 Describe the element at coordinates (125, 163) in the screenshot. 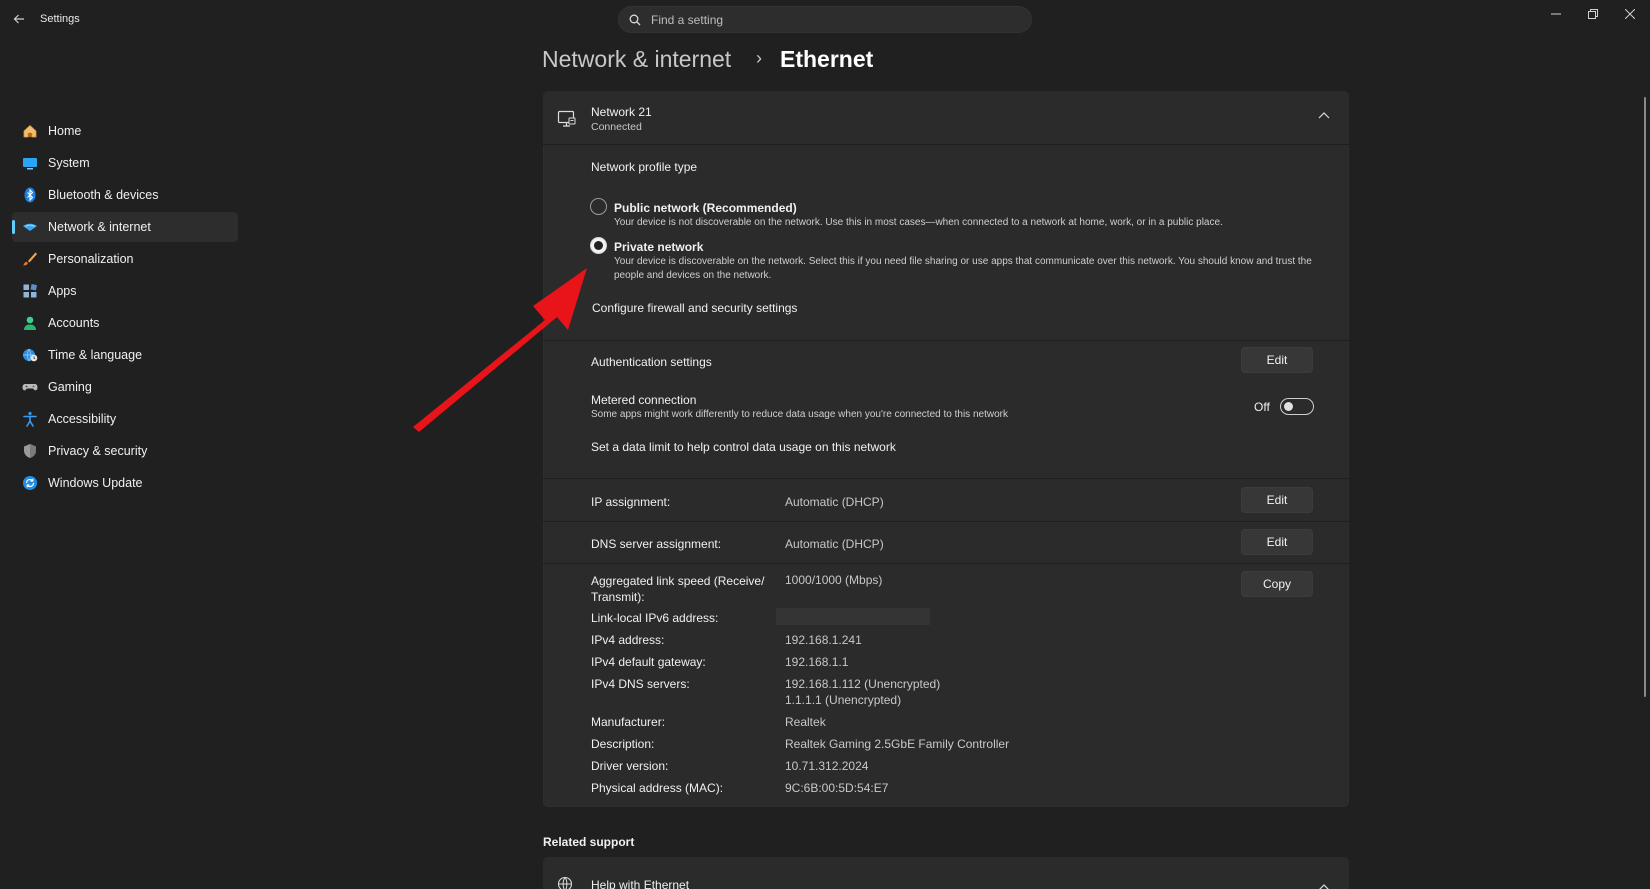

I see `sidebar-item-system: System` at that location.